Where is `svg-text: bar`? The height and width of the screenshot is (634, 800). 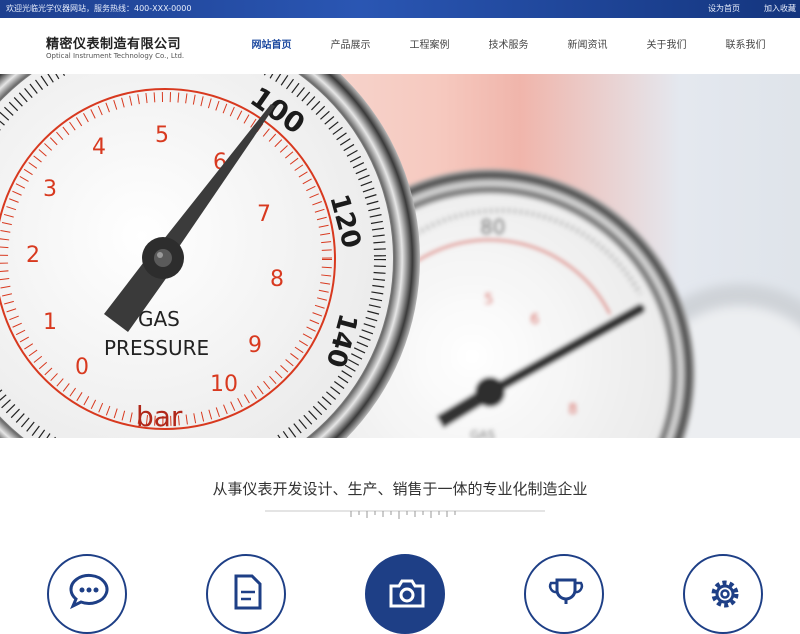
svg-text: bar is located at coordinates (159, 416).